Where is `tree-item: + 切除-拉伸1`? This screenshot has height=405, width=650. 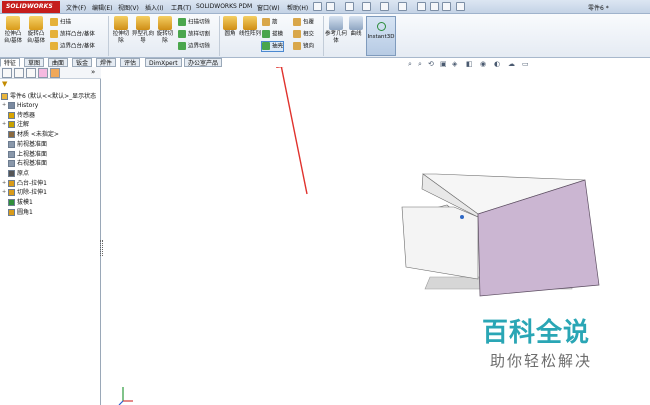 tree-item: + 切除-拉伸1 is located at coordinates (24, 192).